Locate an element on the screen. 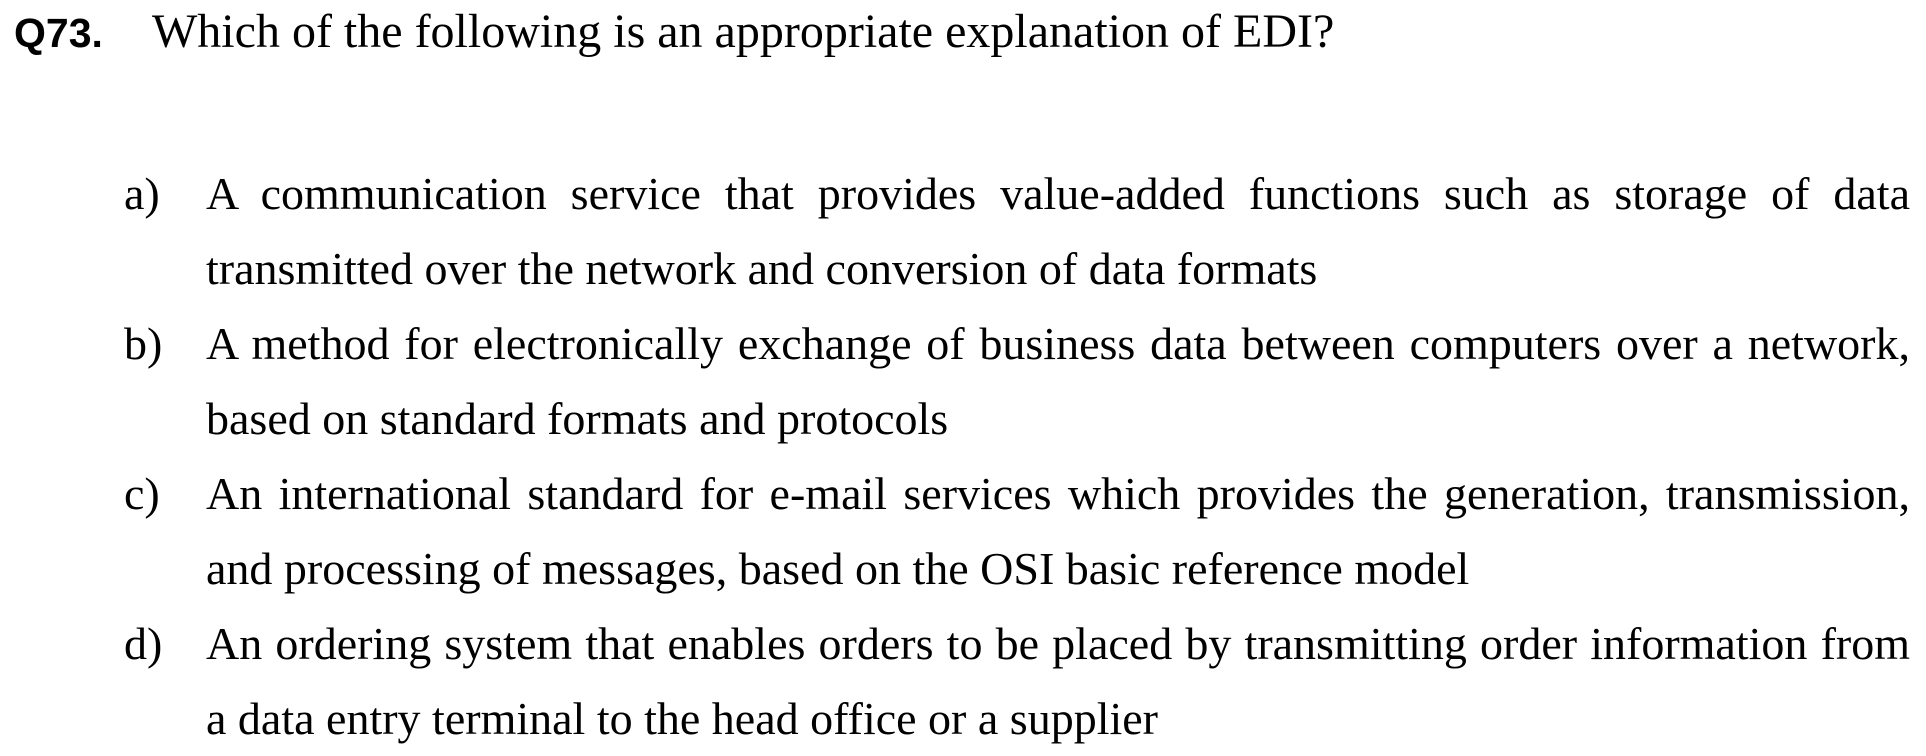 The image size is (1926, 756). question-number: Q73. is located at coordinates (58, 33).